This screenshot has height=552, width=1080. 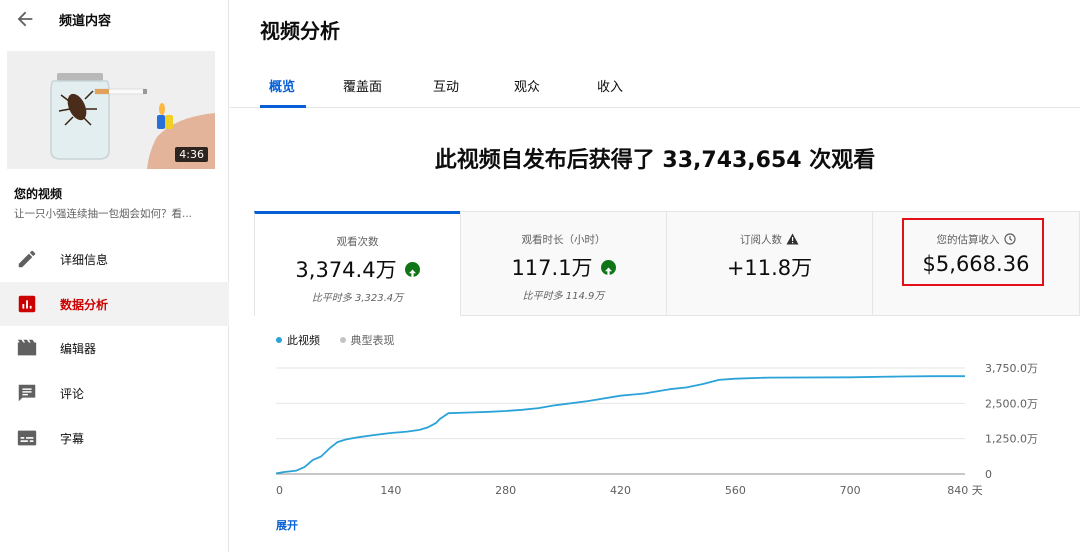 I want to click on active-tab-indicator, so click(x=283, y=106).